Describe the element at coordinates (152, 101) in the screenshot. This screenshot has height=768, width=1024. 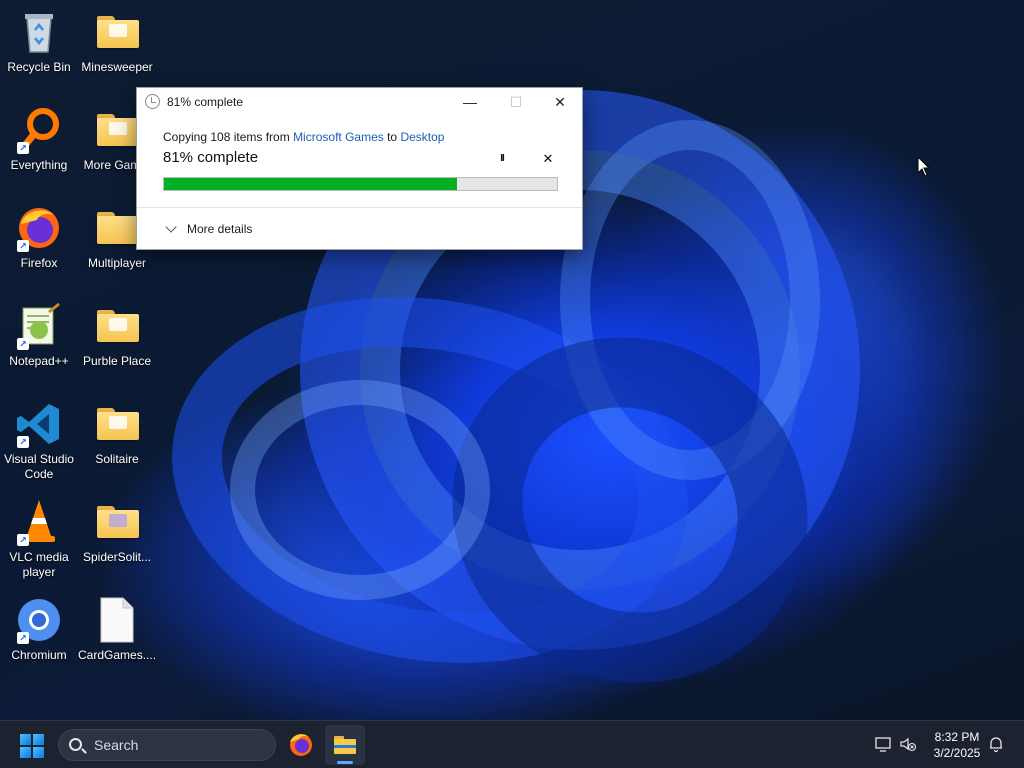
I see `clock-icon` at that location.